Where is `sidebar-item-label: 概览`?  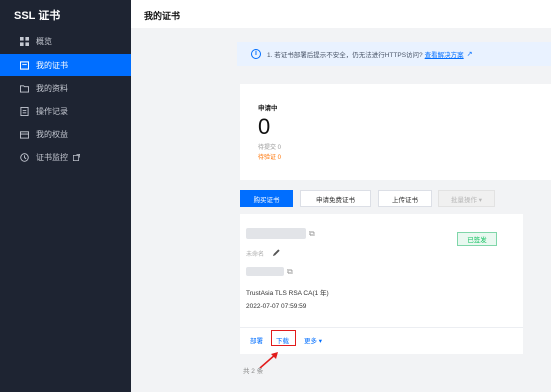 sidebar-item-label: 概览 is located at coordinates (44, 41).